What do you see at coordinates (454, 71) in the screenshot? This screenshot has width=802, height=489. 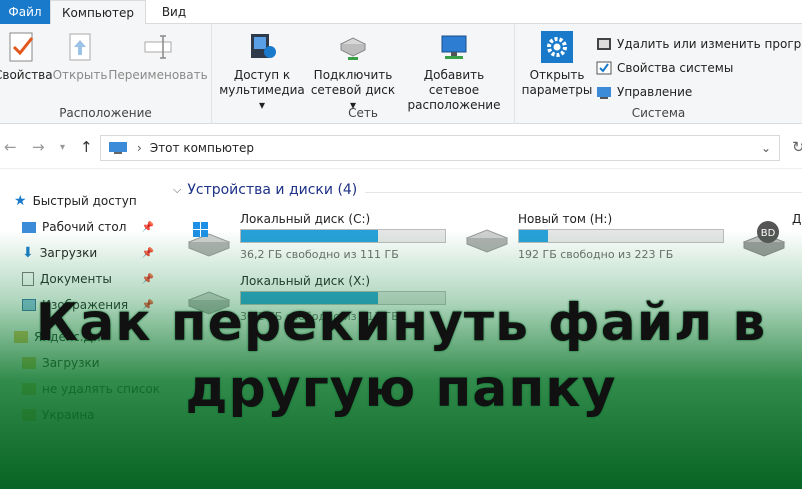 I see `add-network-location-button: Добавить сетевое расположение` at bounding box center [454, 71].